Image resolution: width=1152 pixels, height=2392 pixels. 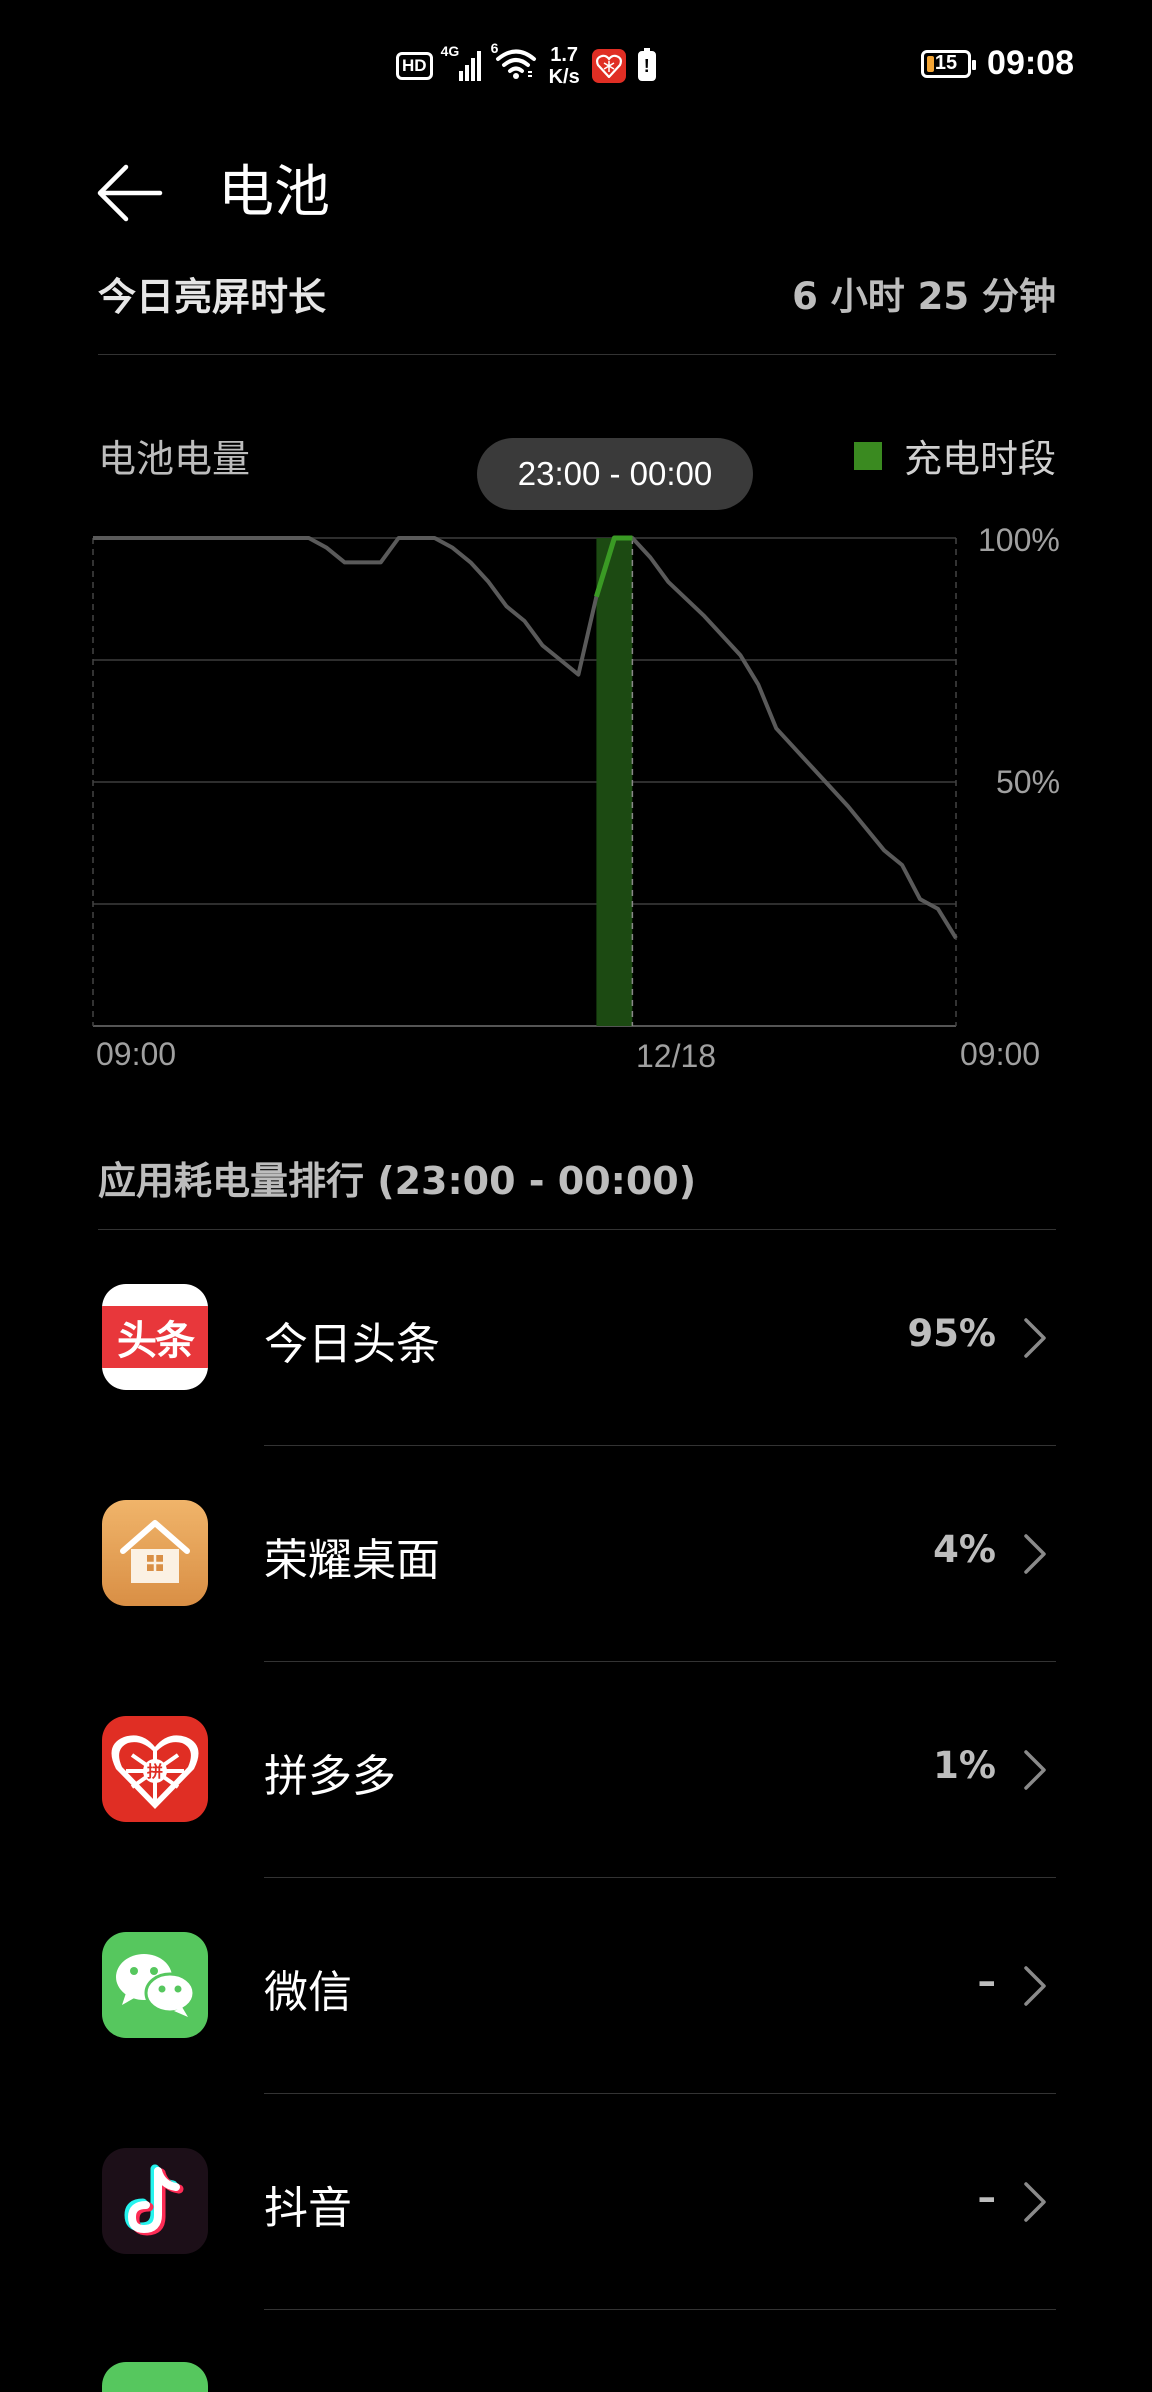 What do you see at coordinates (308, 1992) in the screenshot?
I see `app-name: 微信` at bounding box center [308, 1992].